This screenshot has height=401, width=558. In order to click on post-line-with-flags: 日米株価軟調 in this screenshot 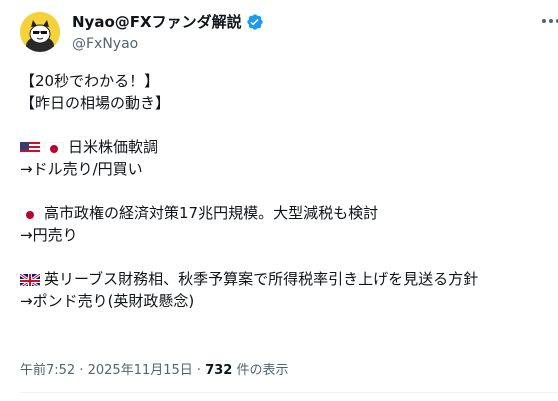, I will do `click(285, 147)`.